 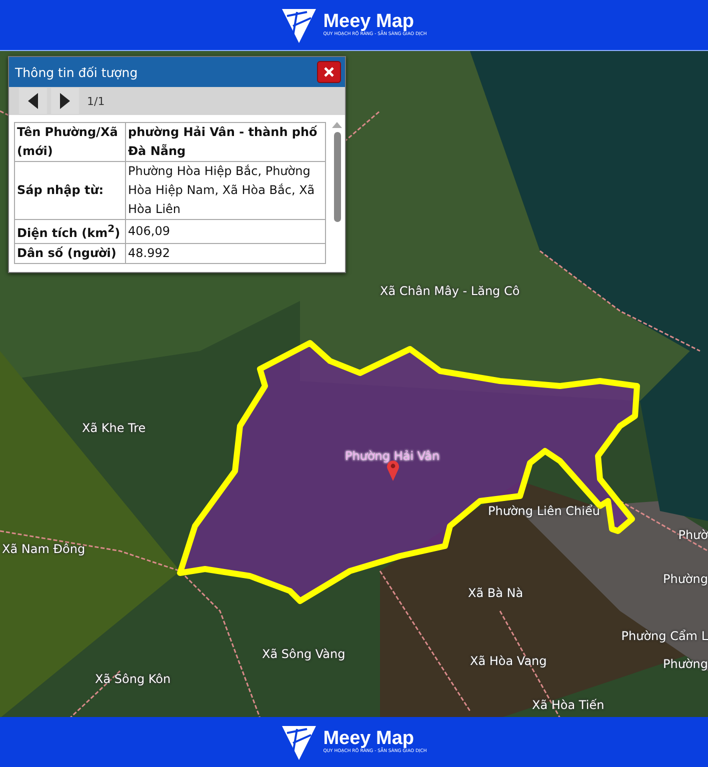 What do you see at coordinates (304, 654) in the screenshot?
I see `map-place-label: Xã Sông Vàng` at bounding box center [304, 654].